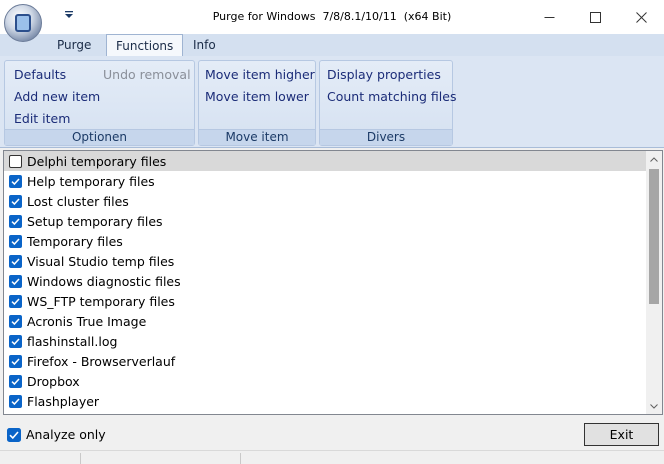 This screenshot has width=664, height=464. I want to click on ribbon-tabs: Purge Functions Info, so click(332, 46).